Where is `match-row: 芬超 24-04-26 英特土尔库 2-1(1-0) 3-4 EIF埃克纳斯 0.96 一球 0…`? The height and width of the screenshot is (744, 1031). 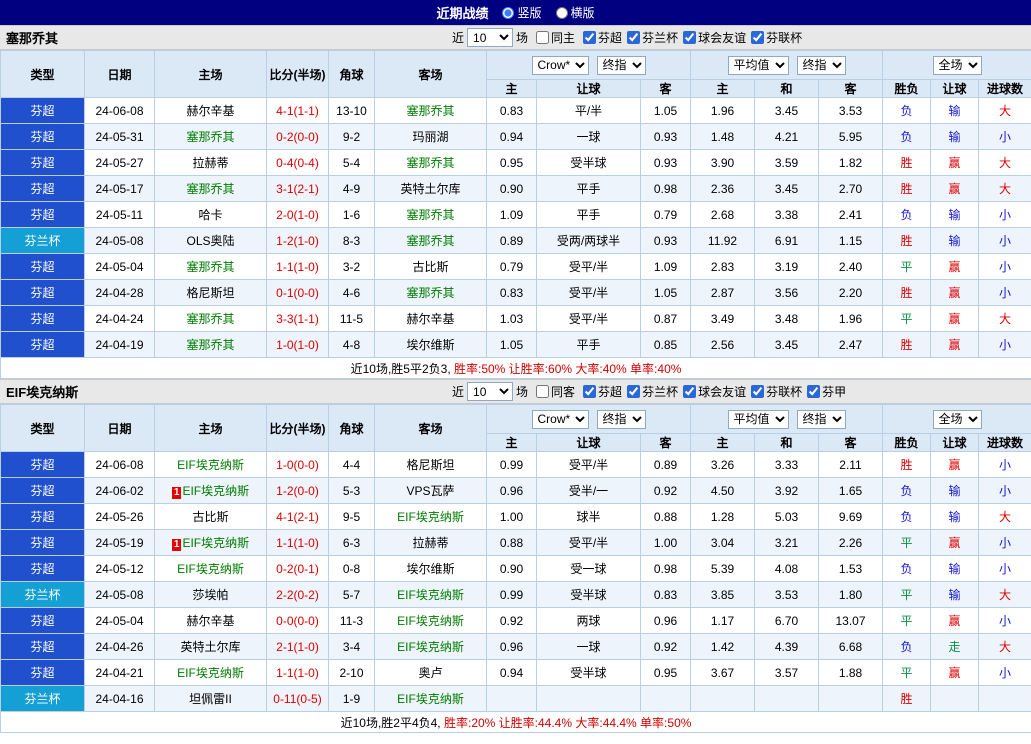 match-row: 芬超 24-04-26 英特土尔库 2-1(1-0) 3-4 EIF埃克纳斯 0.96 一球 0… is located at coordinates (515, 646).